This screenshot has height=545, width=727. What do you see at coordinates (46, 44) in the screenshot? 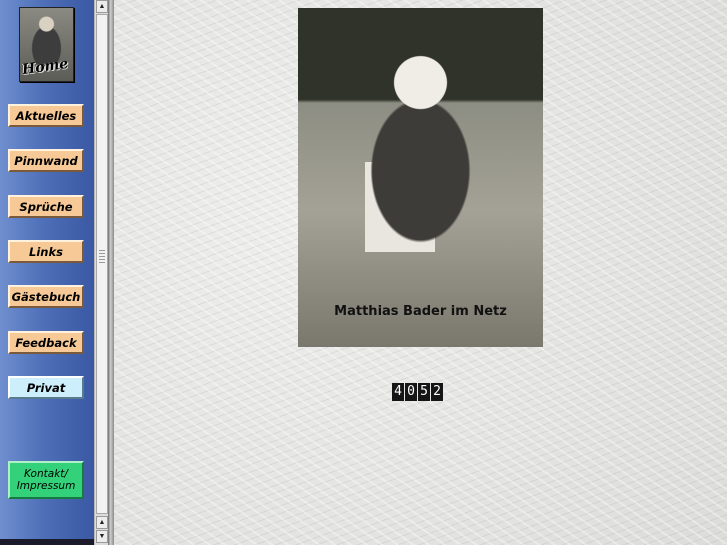
I see `home-button: Home` at bounding box center [46, 44].